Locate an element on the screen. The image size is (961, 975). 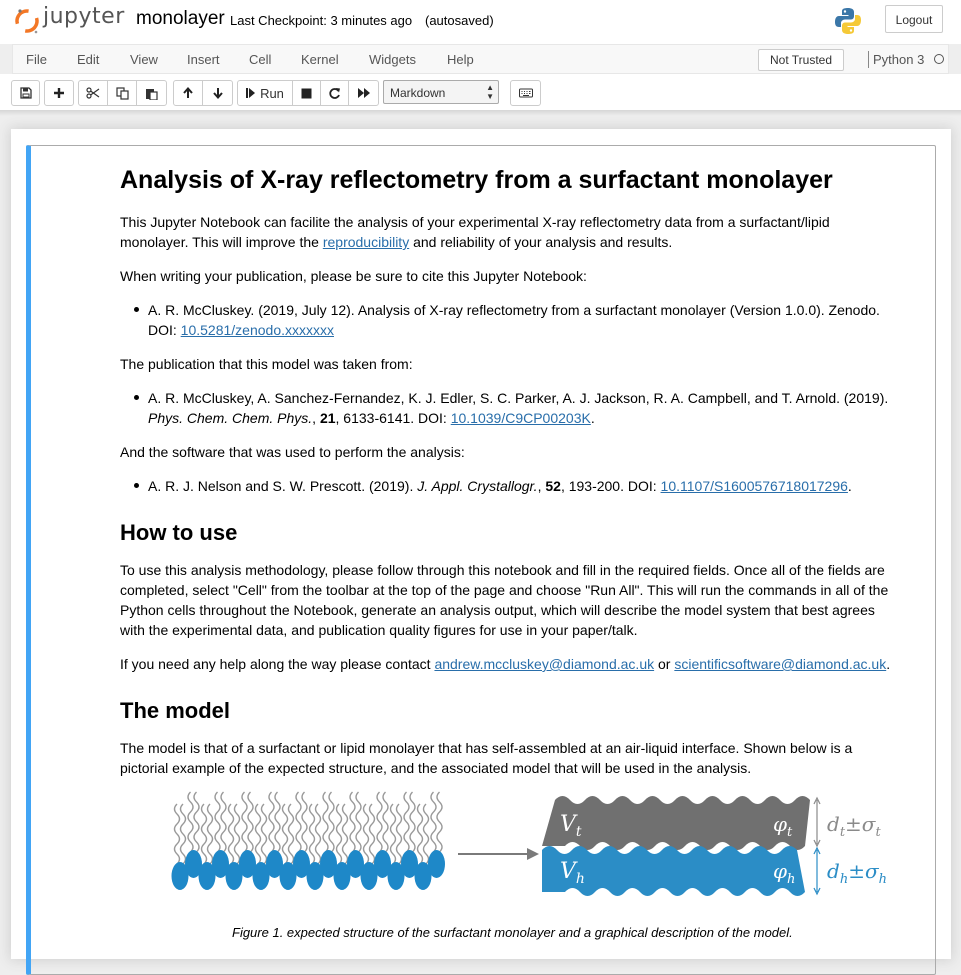
autosave-status: (autosaved) is located at coordinates (459, 20).